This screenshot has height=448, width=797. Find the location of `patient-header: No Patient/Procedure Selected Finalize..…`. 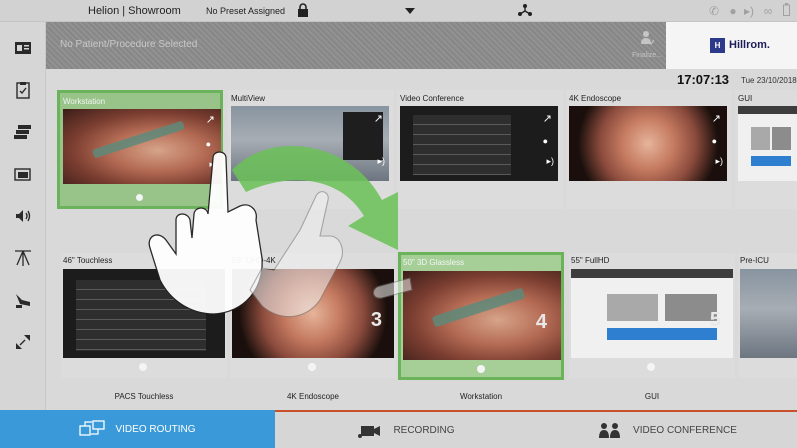

patient-header: No Patient/Procedure Selected Finalize..… is located at coordinates (421, 45).